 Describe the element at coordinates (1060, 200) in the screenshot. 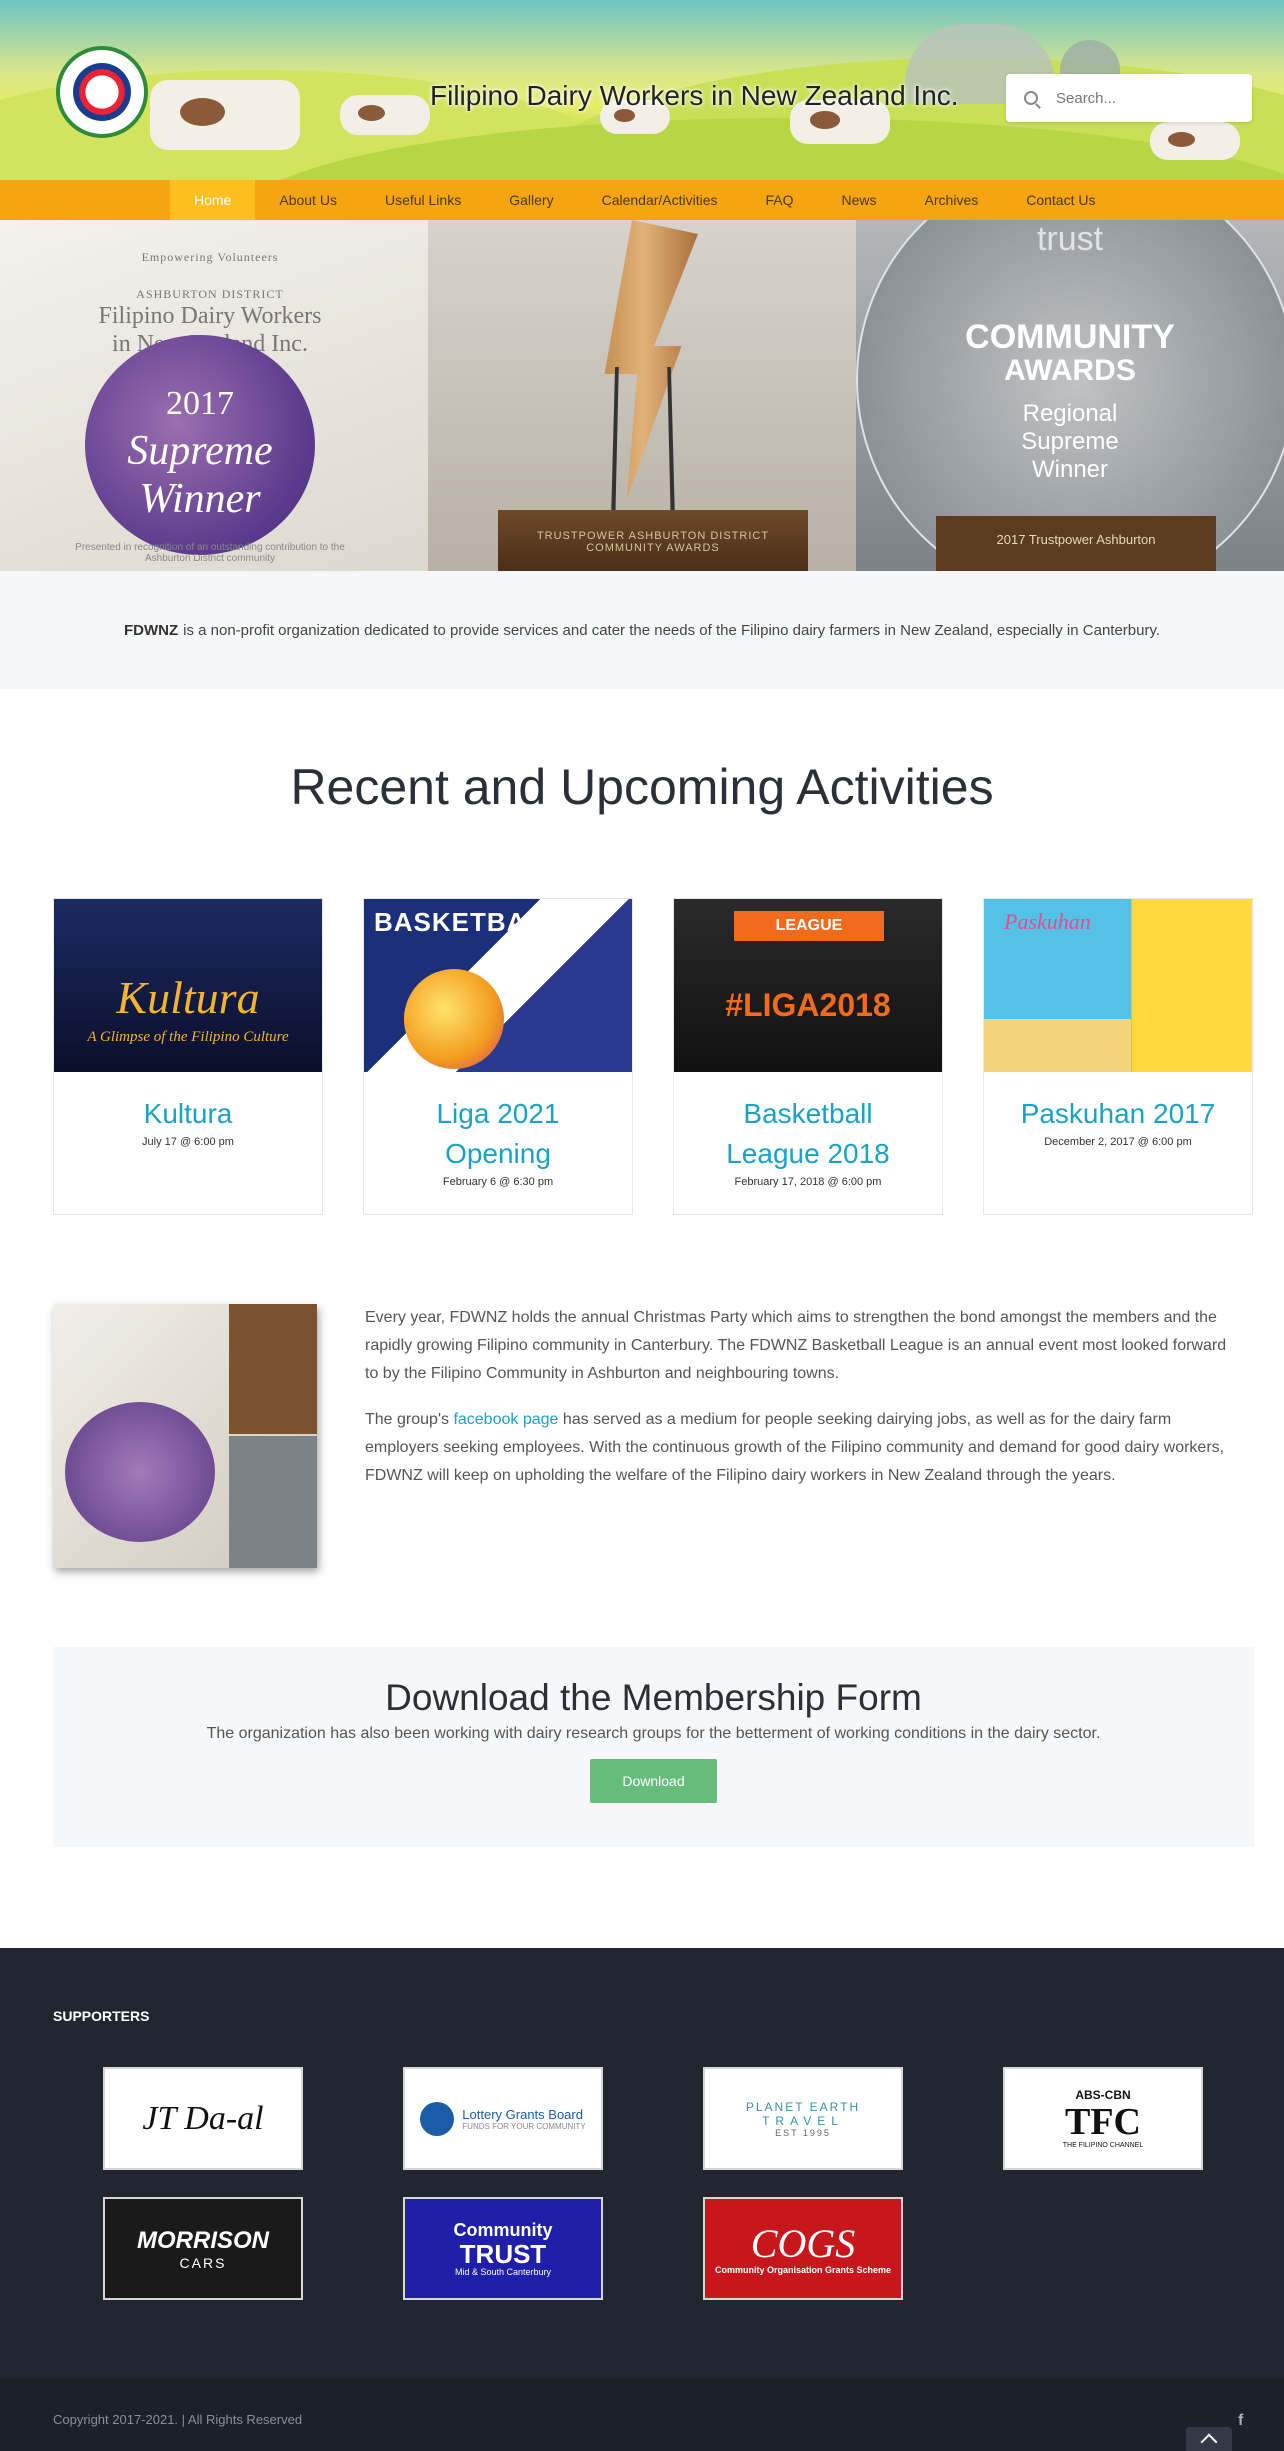

I see `nav-contact-us: Contact Us` at that location.